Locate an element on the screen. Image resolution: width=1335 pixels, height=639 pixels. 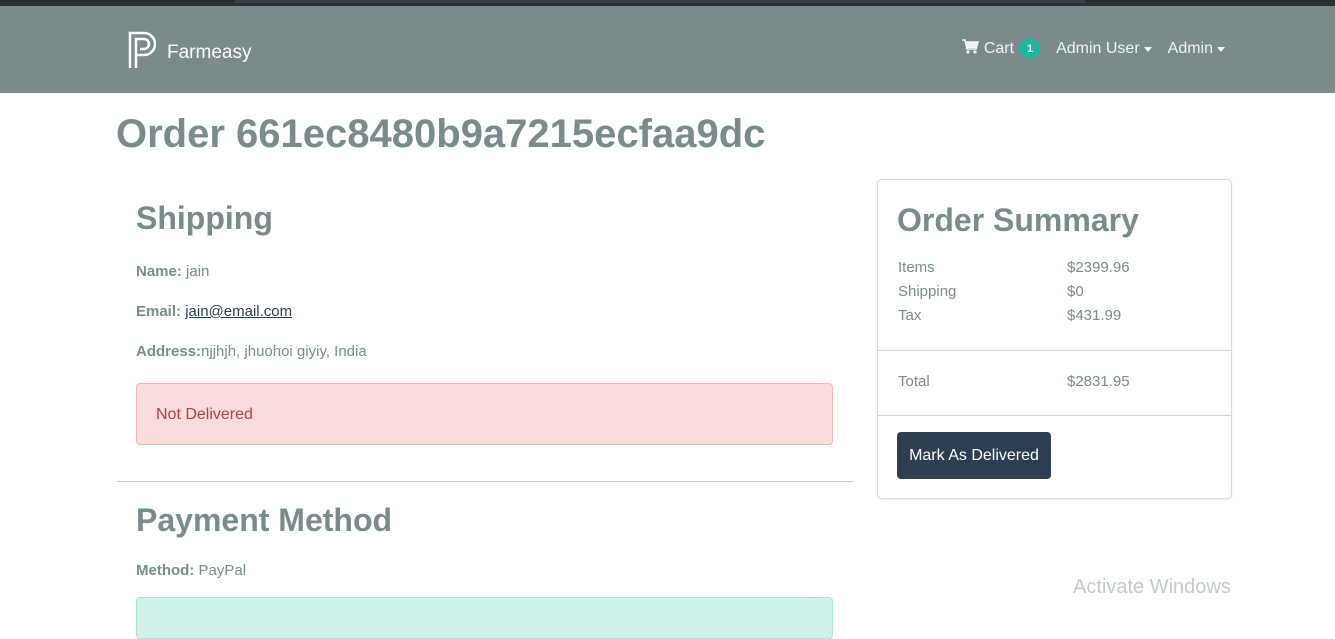
user-menu-dropdown: Admin User is located at coordinates (1104, 49).